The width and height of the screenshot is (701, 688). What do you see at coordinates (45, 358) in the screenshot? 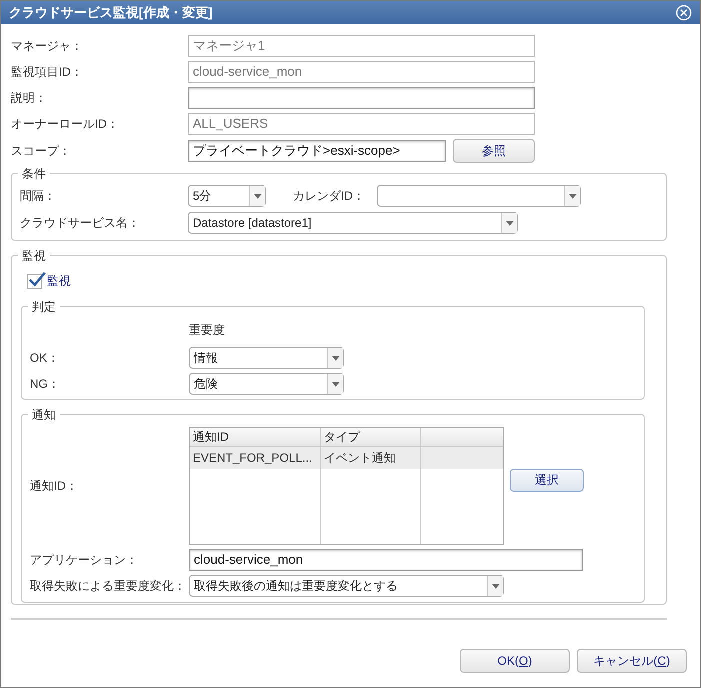
I see `field-label: OK：` at bounding box center [45, 358].